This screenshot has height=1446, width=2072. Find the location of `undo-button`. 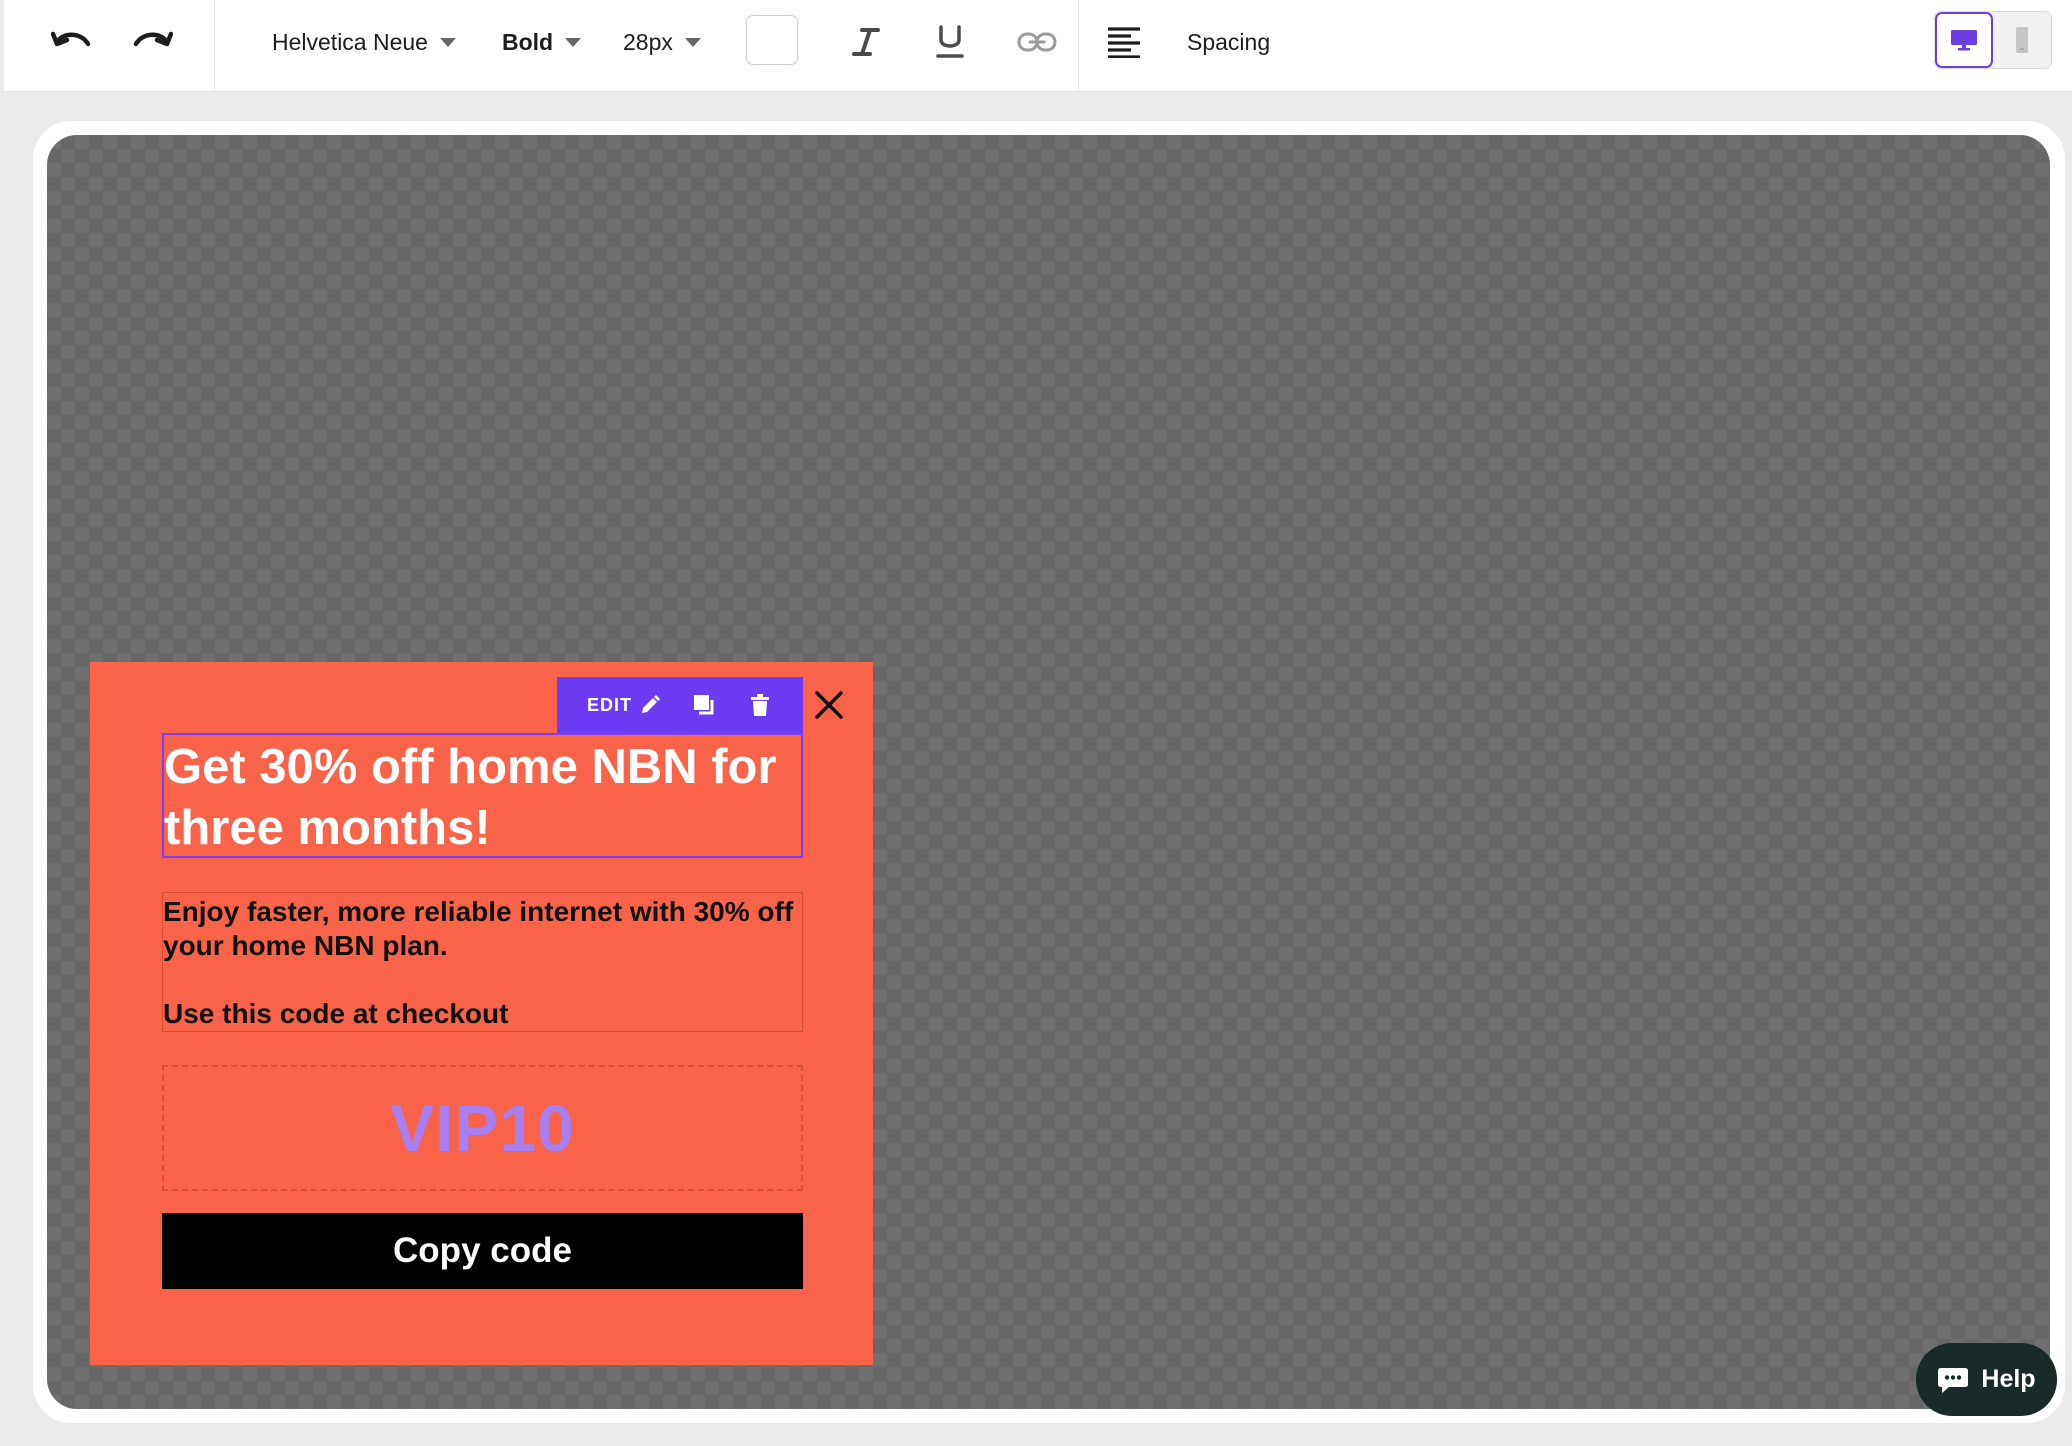

undo-button is located at coordinates (72, 40).